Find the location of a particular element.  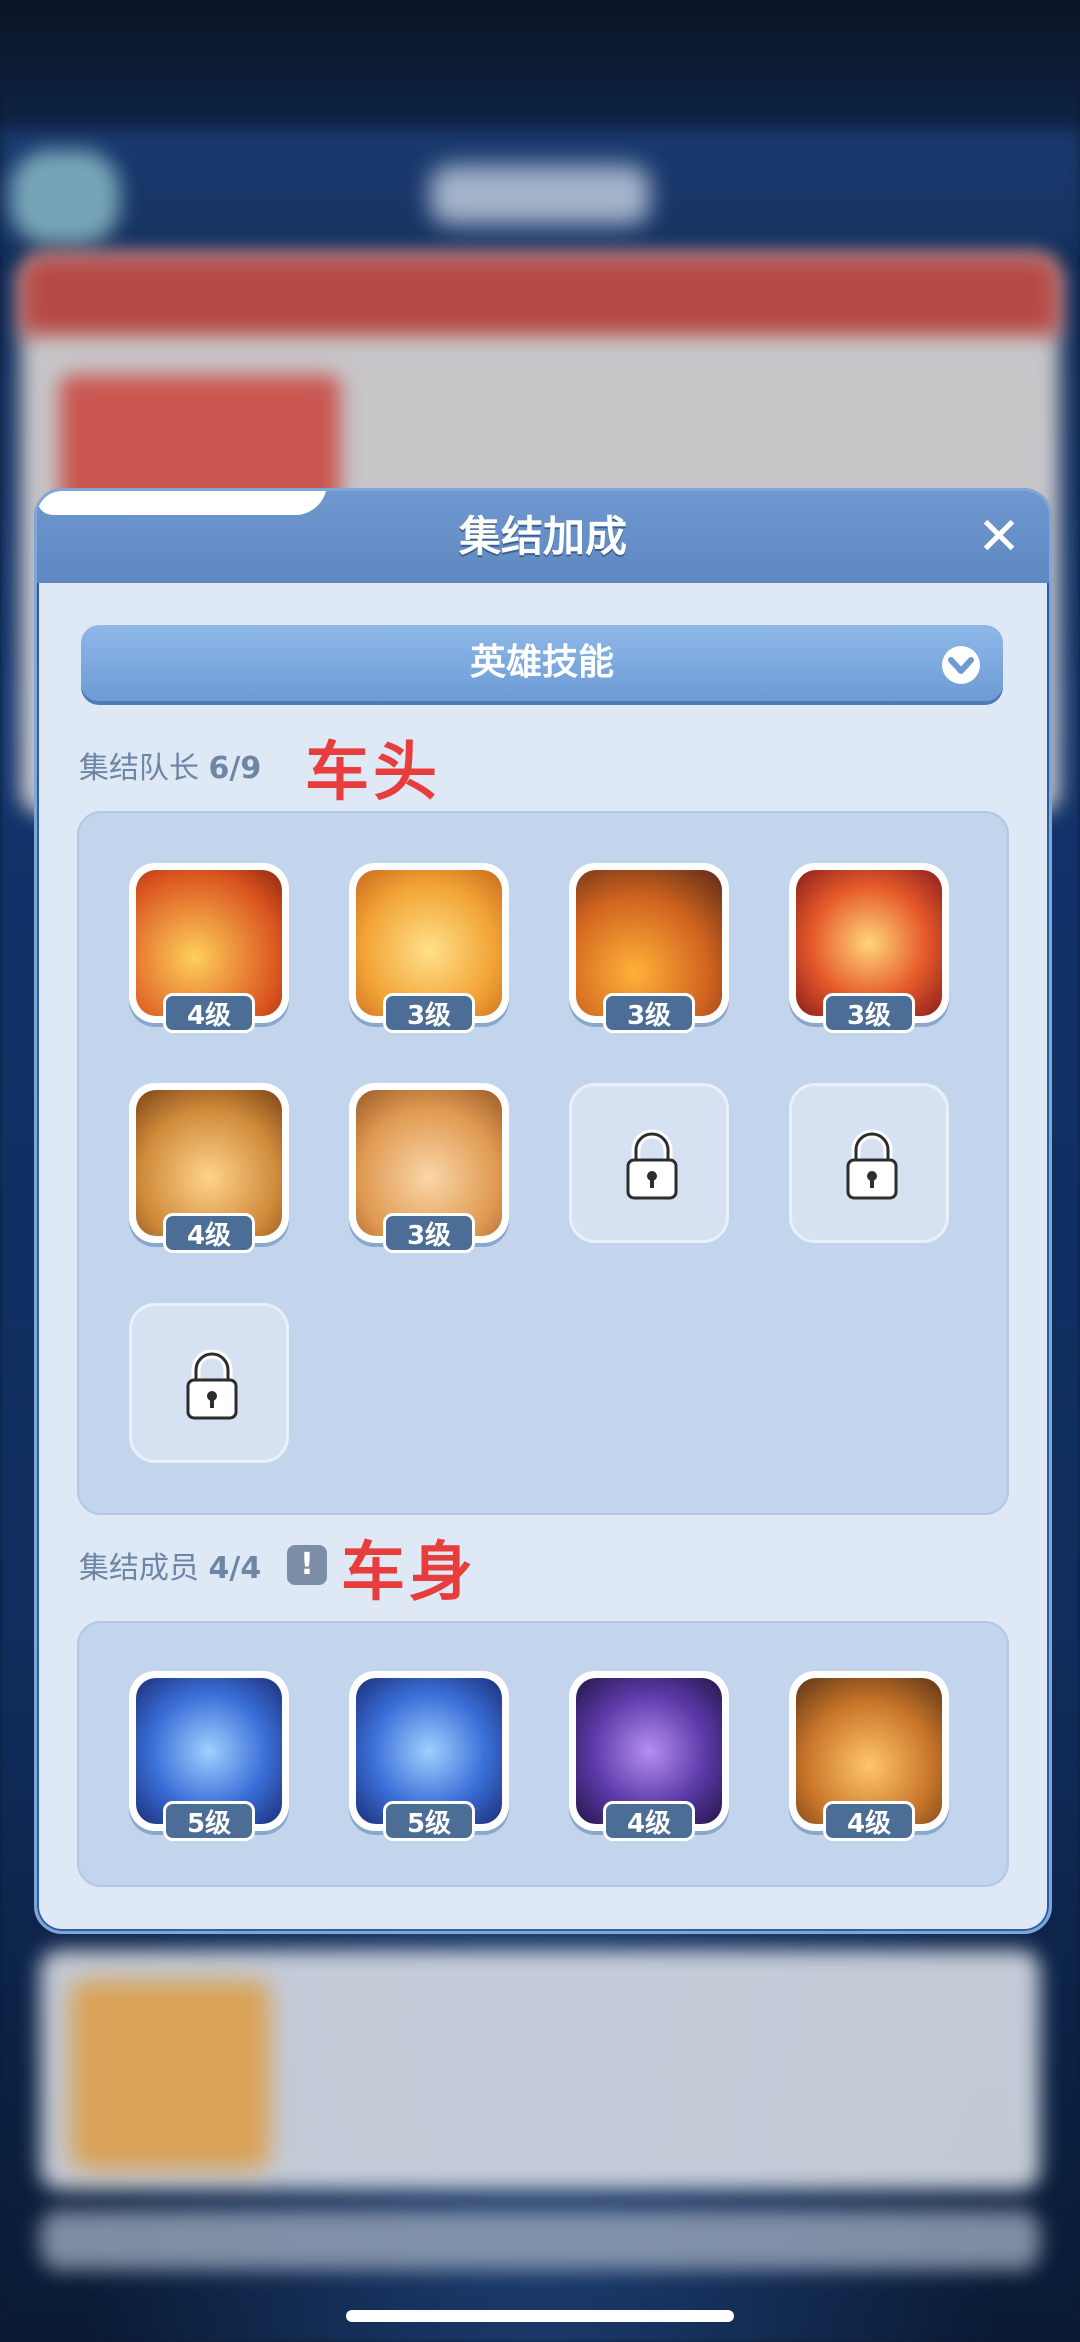

category-dropdown-label: 英雄技能 is located at coordinates (541, 662).